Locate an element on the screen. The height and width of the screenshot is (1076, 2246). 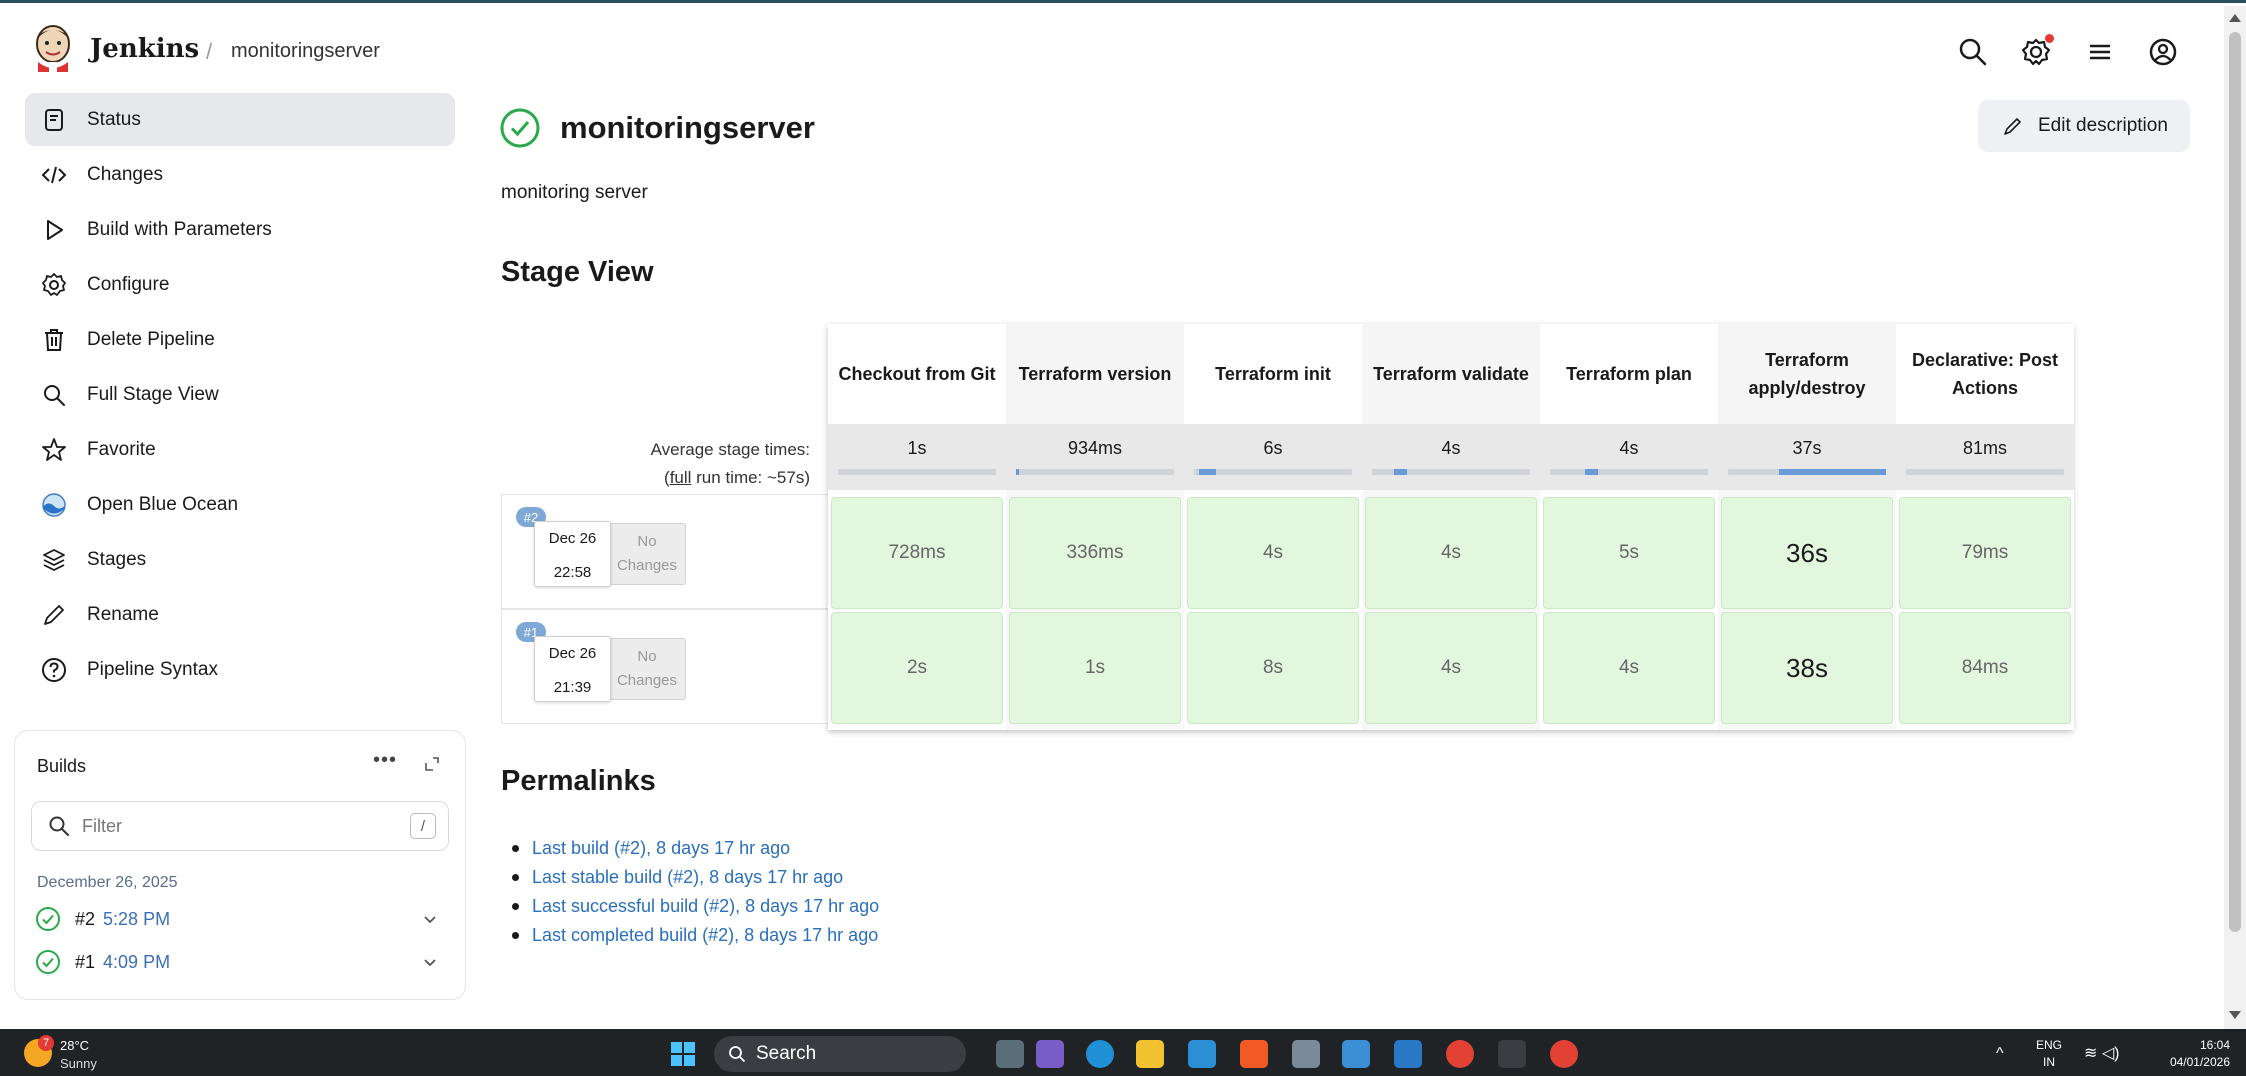
scroll-up-arrow is located at coordinates (2235, 18).